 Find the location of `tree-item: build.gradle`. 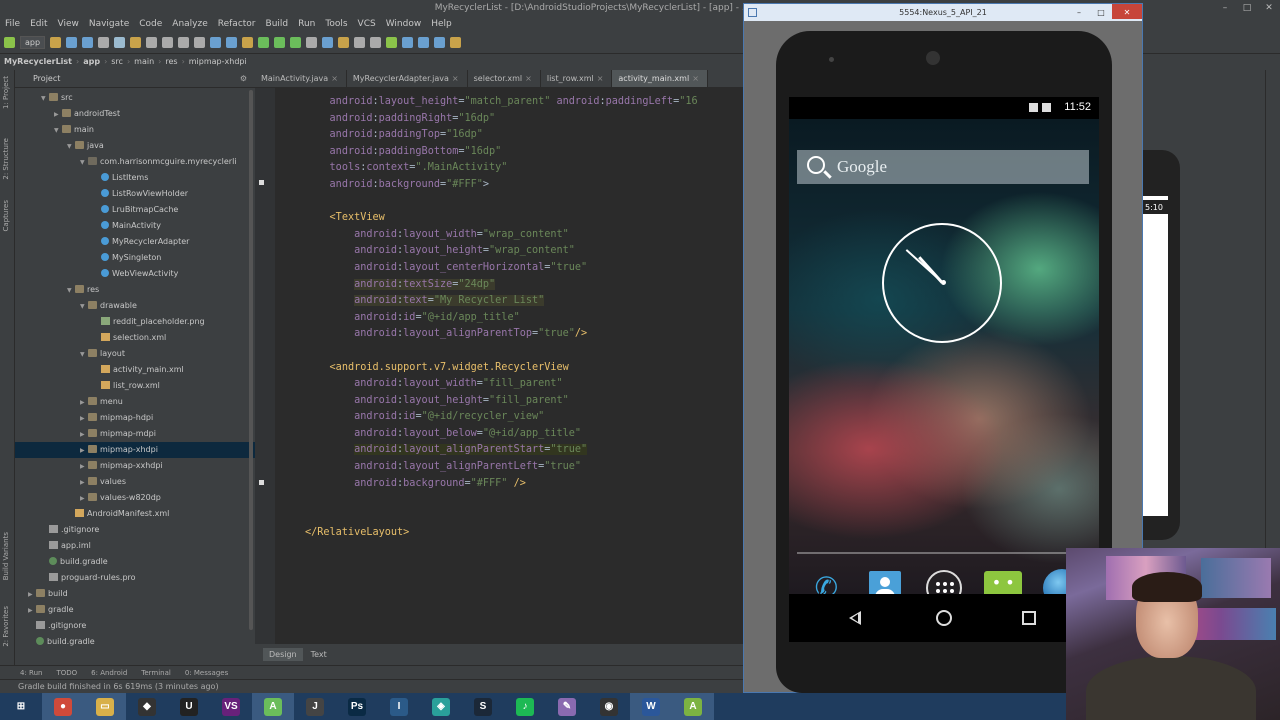

tree-item: build.gradle is located at coordinates (135, 642).